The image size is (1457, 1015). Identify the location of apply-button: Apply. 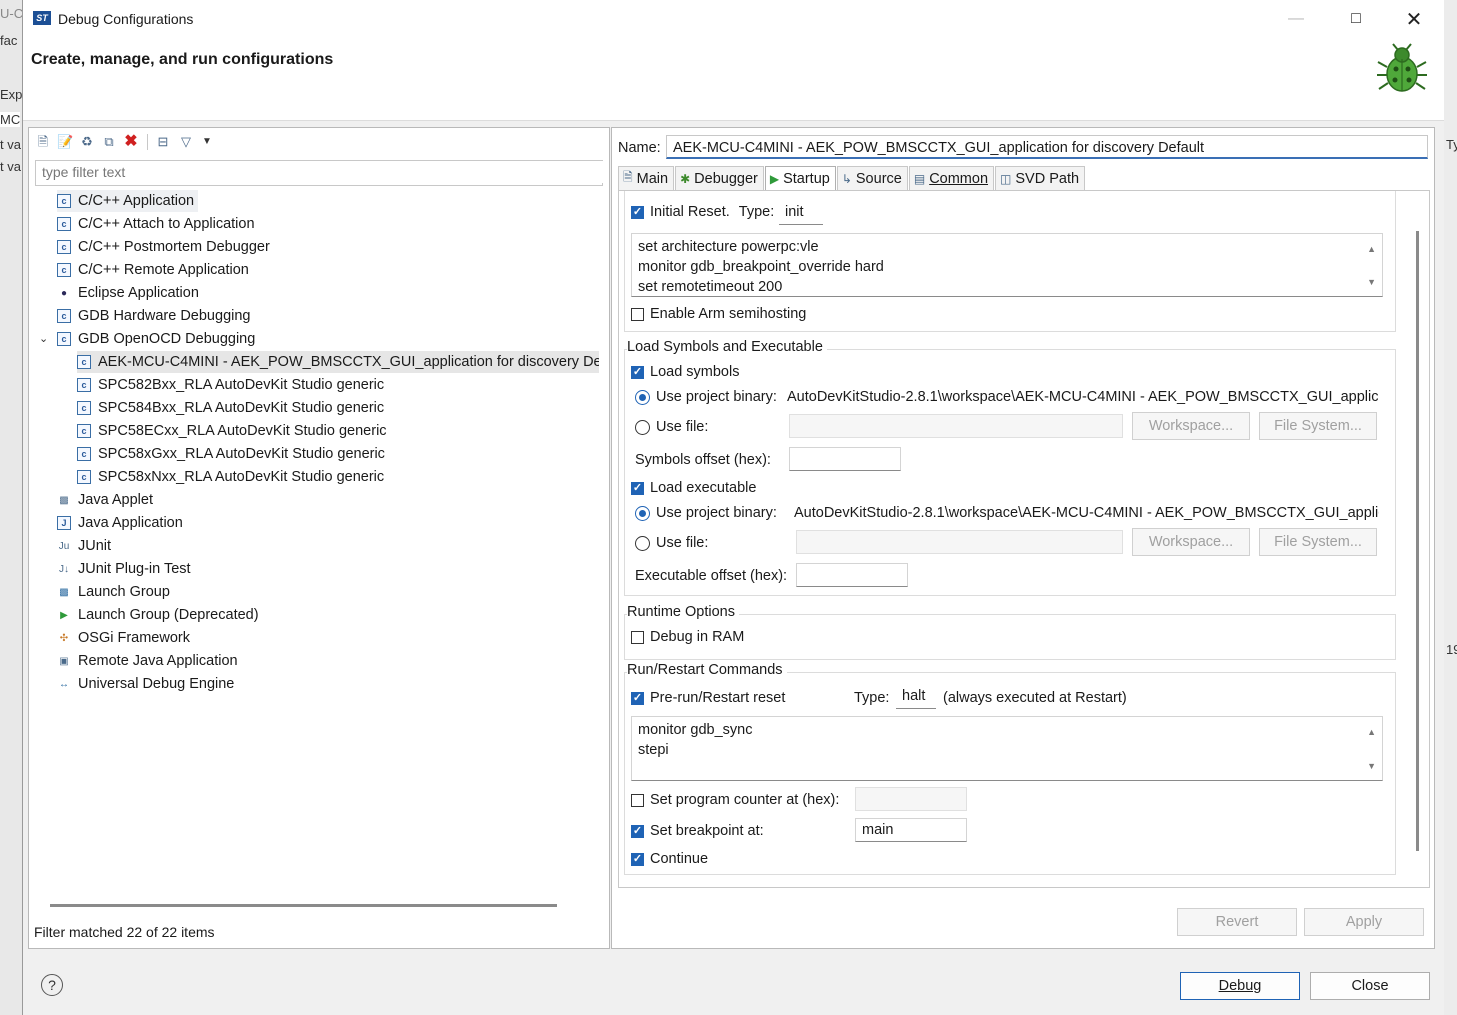
(1364, 922).